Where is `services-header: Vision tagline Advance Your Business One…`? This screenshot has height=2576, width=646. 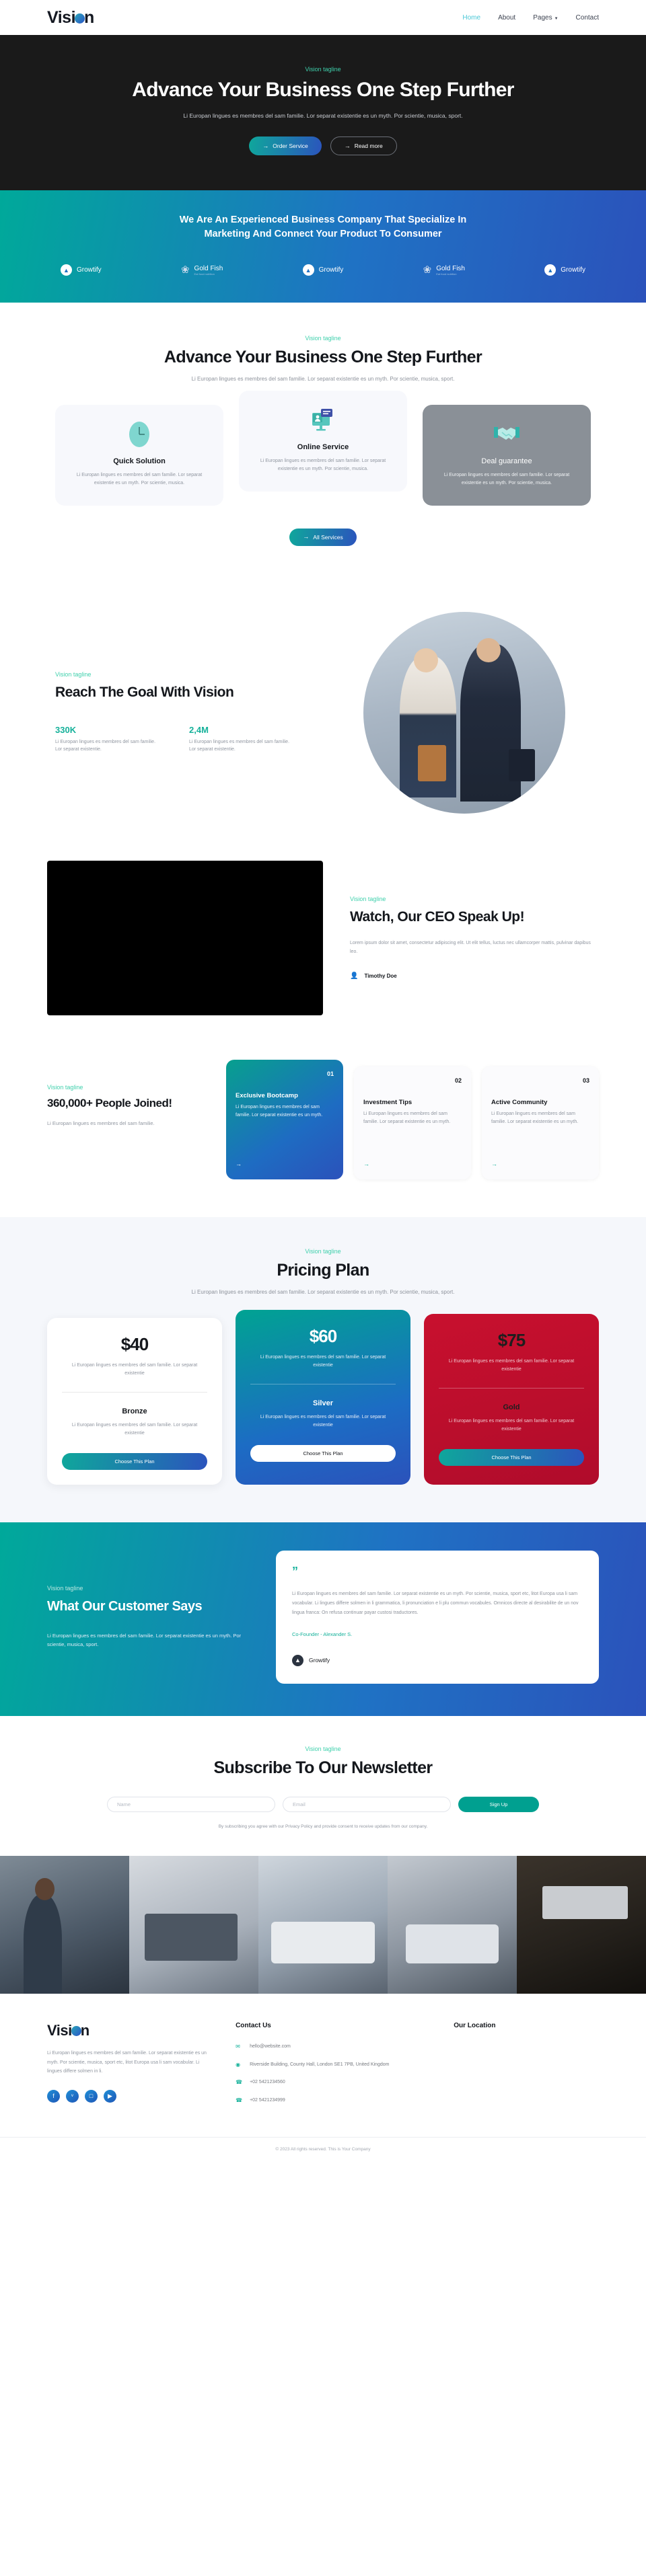
services-header: Vision tagline Advance Your Business One… is located at coordinates (323, 358).